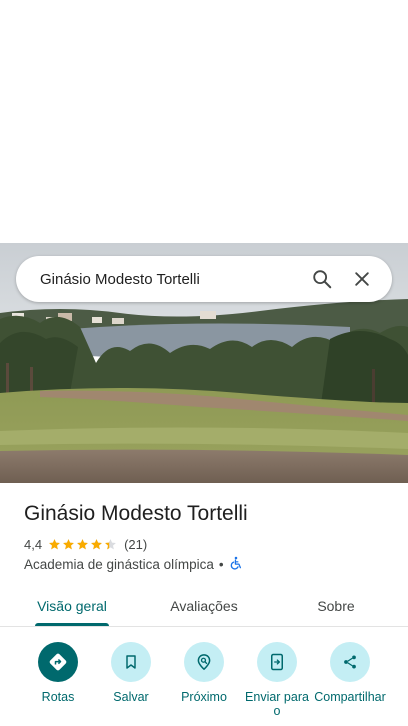 The height and width of the screenshot is (726, 408). I want to click on review-count: (21), so click(135, 544).